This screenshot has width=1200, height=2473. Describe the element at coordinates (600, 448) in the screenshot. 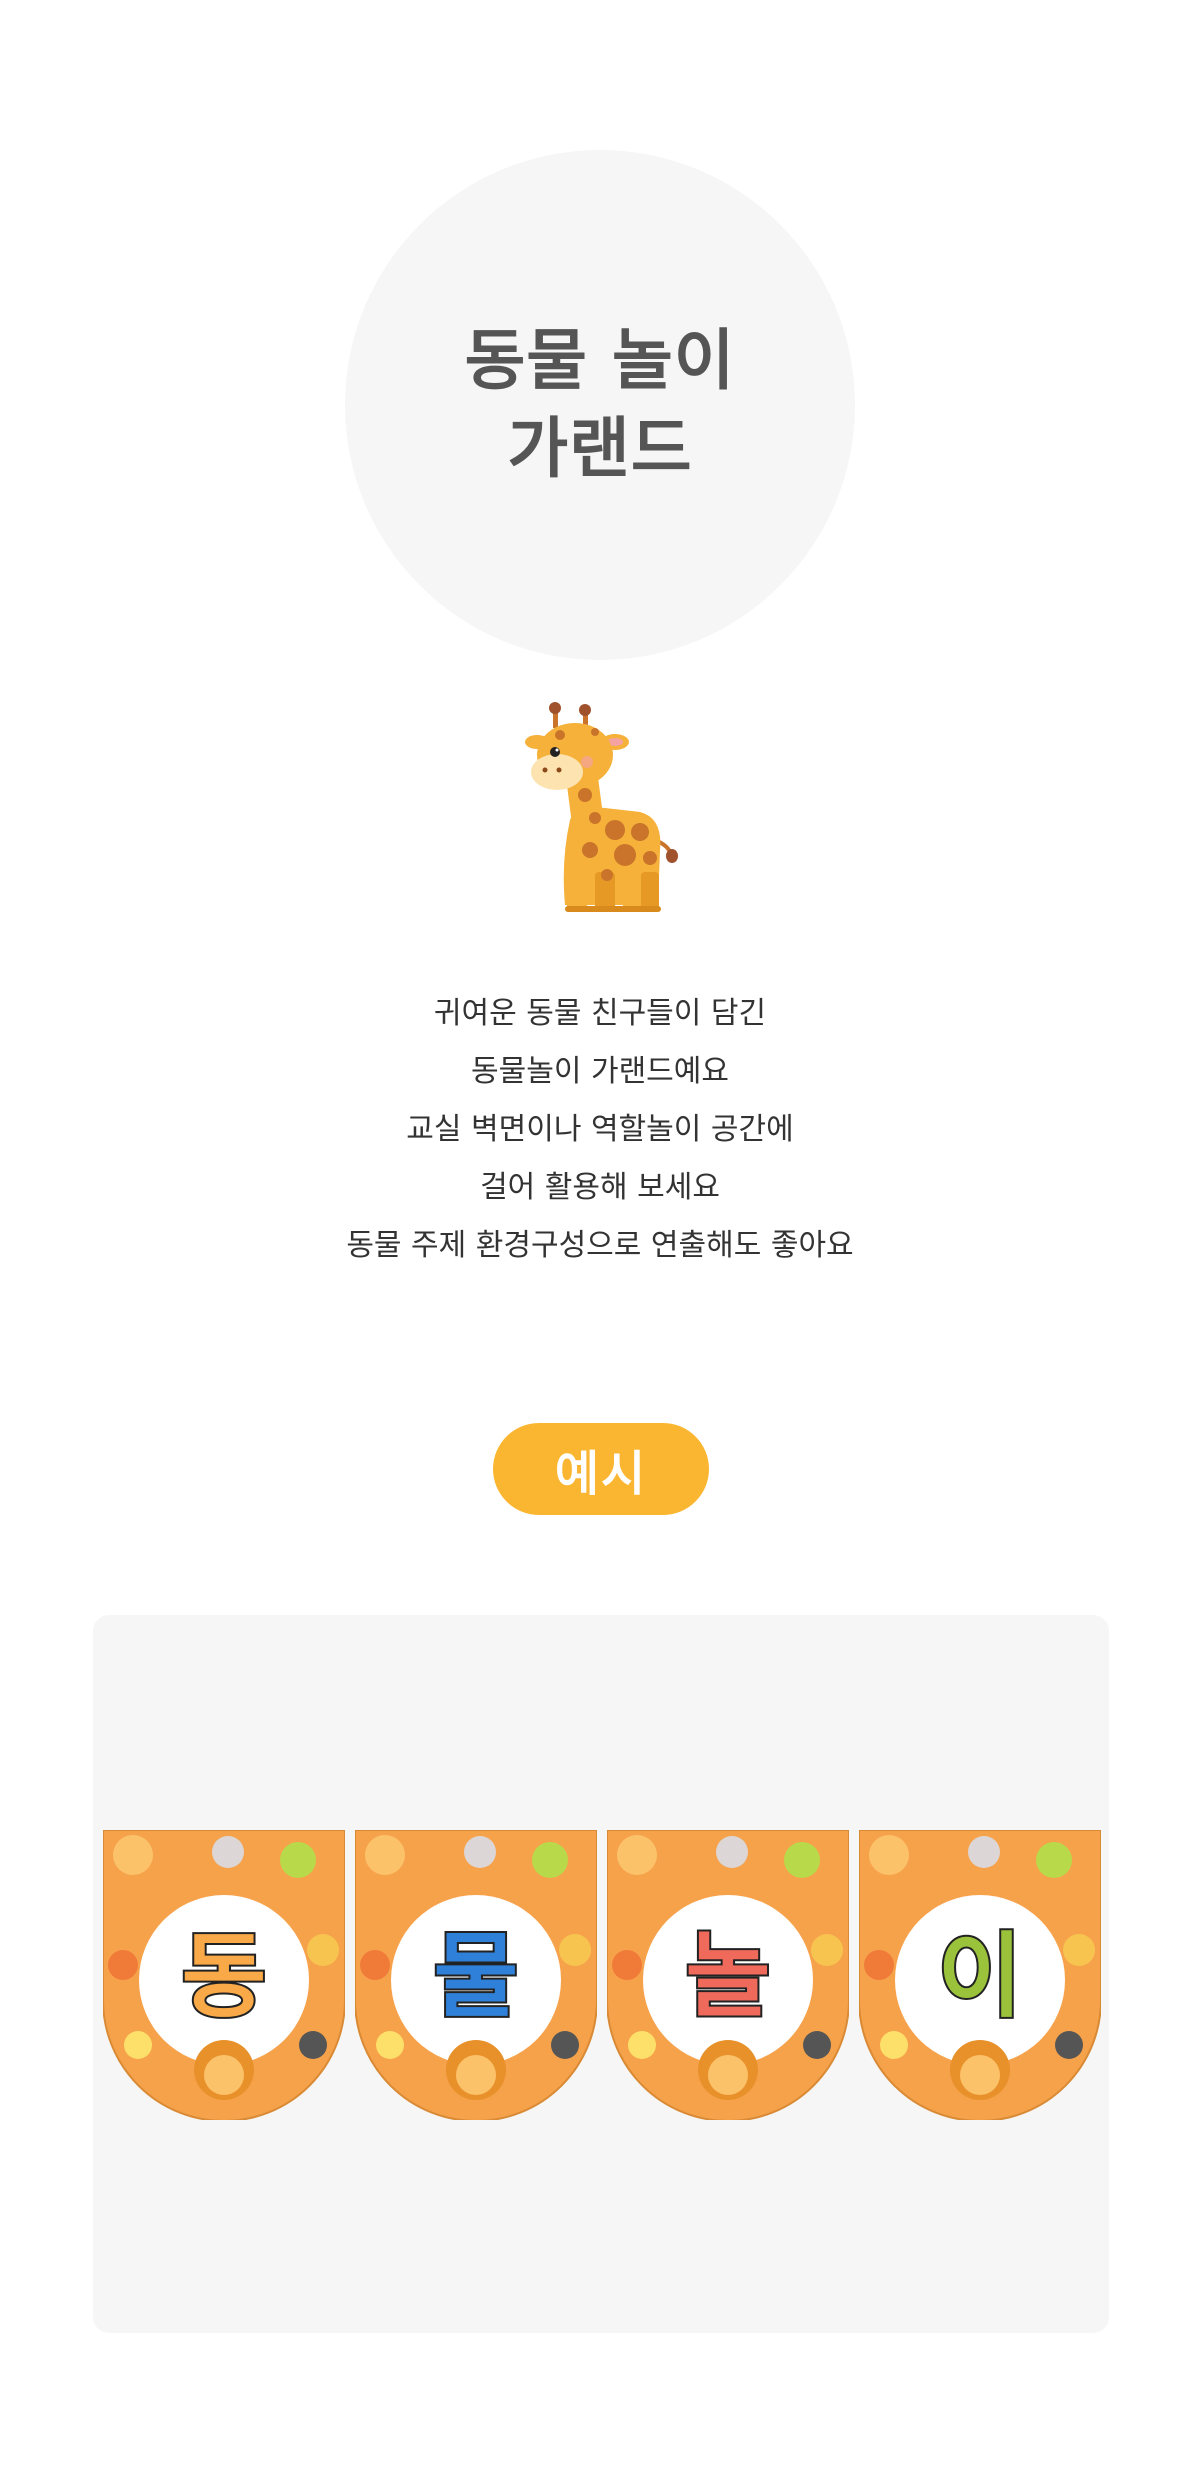

I see `hero-title-line2: 가랜드` at that location.